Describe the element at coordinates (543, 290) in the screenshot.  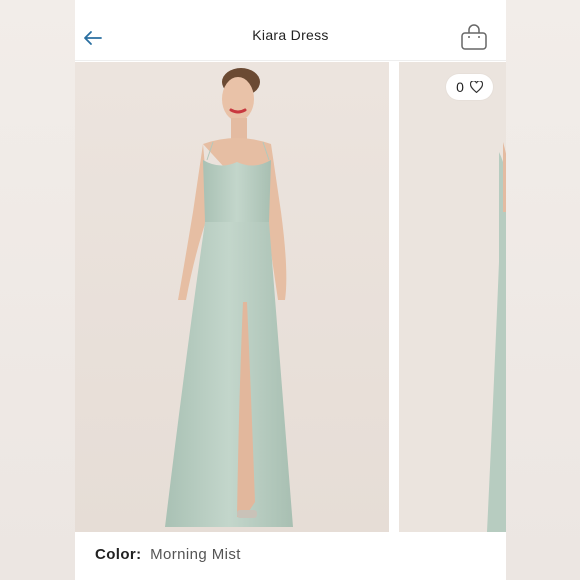
I see `background-right` at that location.